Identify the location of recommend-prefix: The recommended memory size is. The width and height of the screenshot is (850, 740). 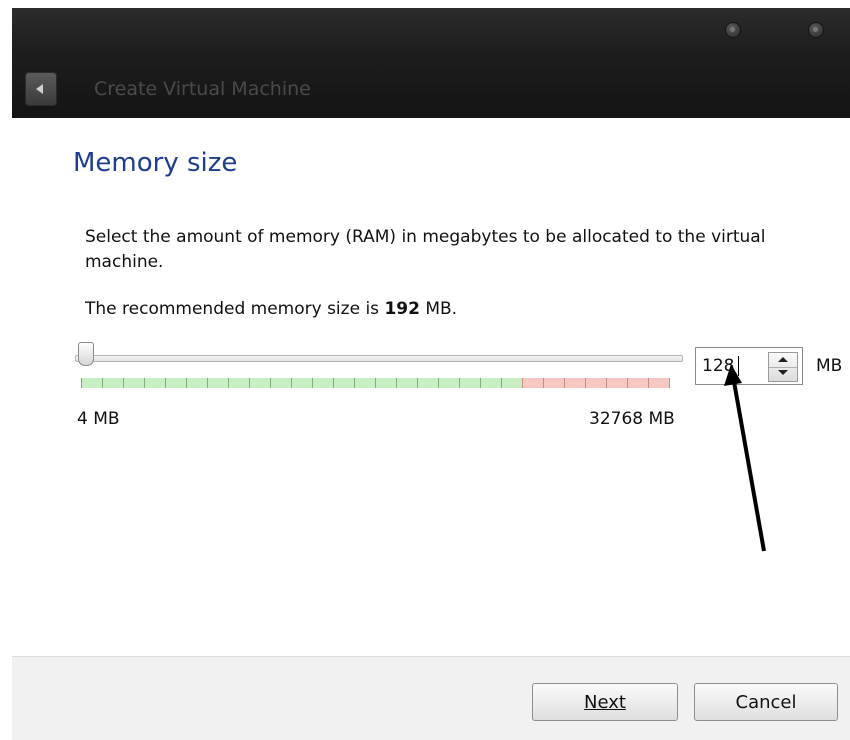
(235, 309).